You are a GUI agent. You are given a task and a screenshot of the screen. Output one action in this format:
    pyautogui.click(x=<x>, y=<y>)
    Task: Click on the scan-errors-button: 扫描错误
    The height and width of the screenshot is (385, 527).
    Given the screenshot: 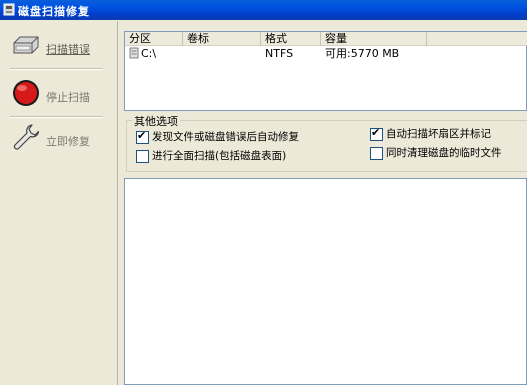 What is the action you would take?
    pyautogui.click(x=56, y=48)
    